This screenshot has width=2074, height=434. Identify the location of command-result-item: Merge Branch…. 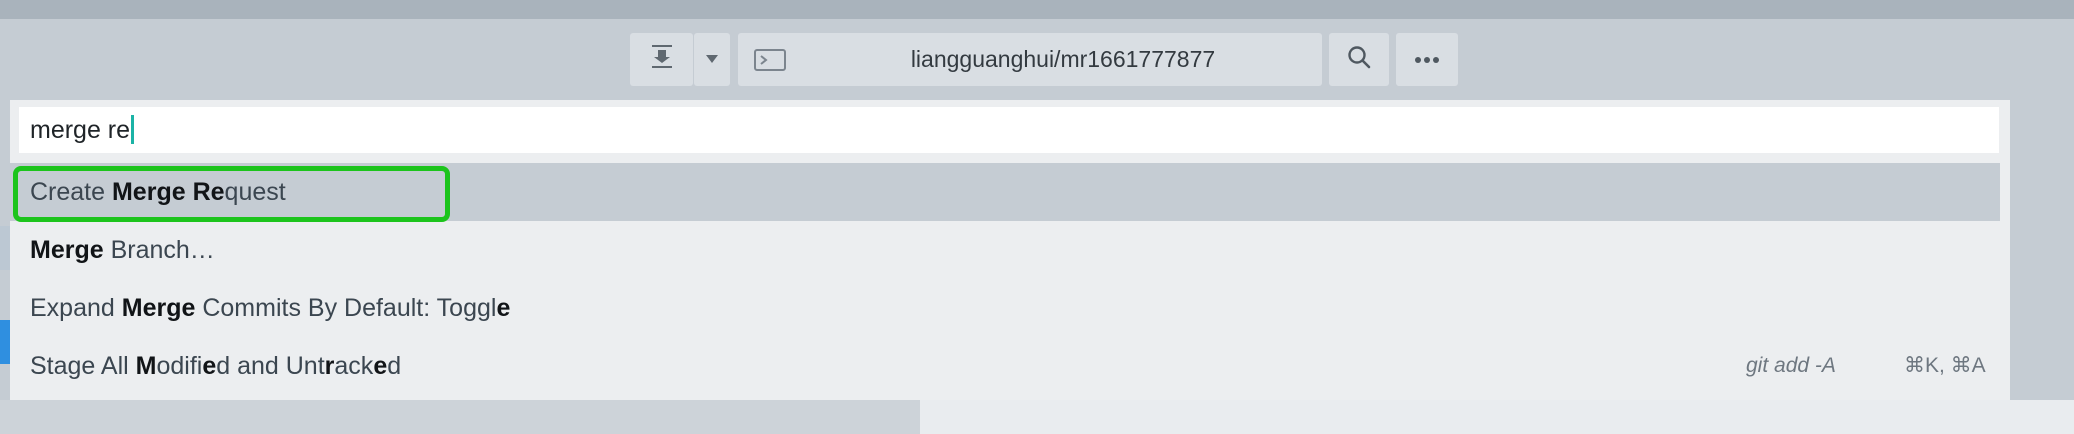
(1005, 250).